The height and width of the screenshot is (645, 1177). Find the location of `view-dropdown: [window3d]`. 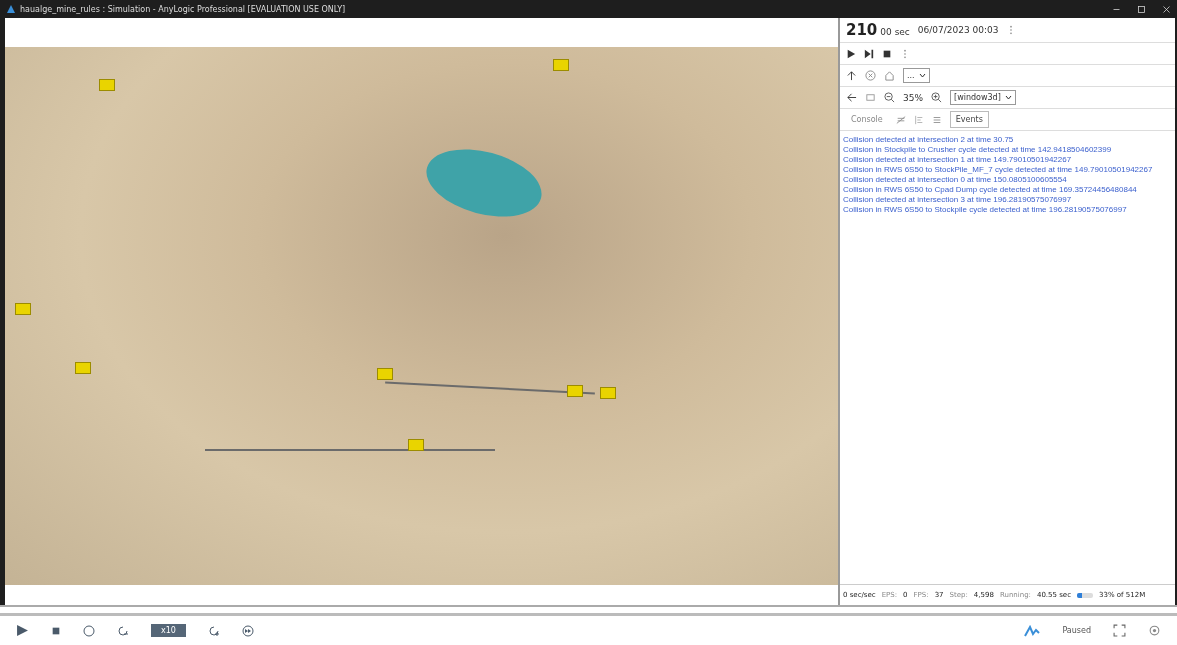

view-dropdown: [window3d] is located at coordinates (983, 97).